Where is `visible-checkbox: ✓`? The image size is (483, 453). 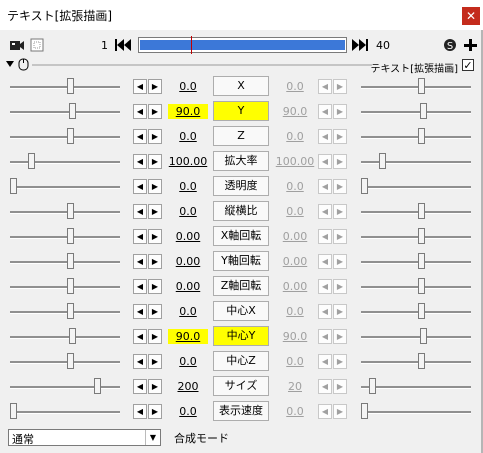 visible-checkbox: ✓ is located at coordinates (468, 65).